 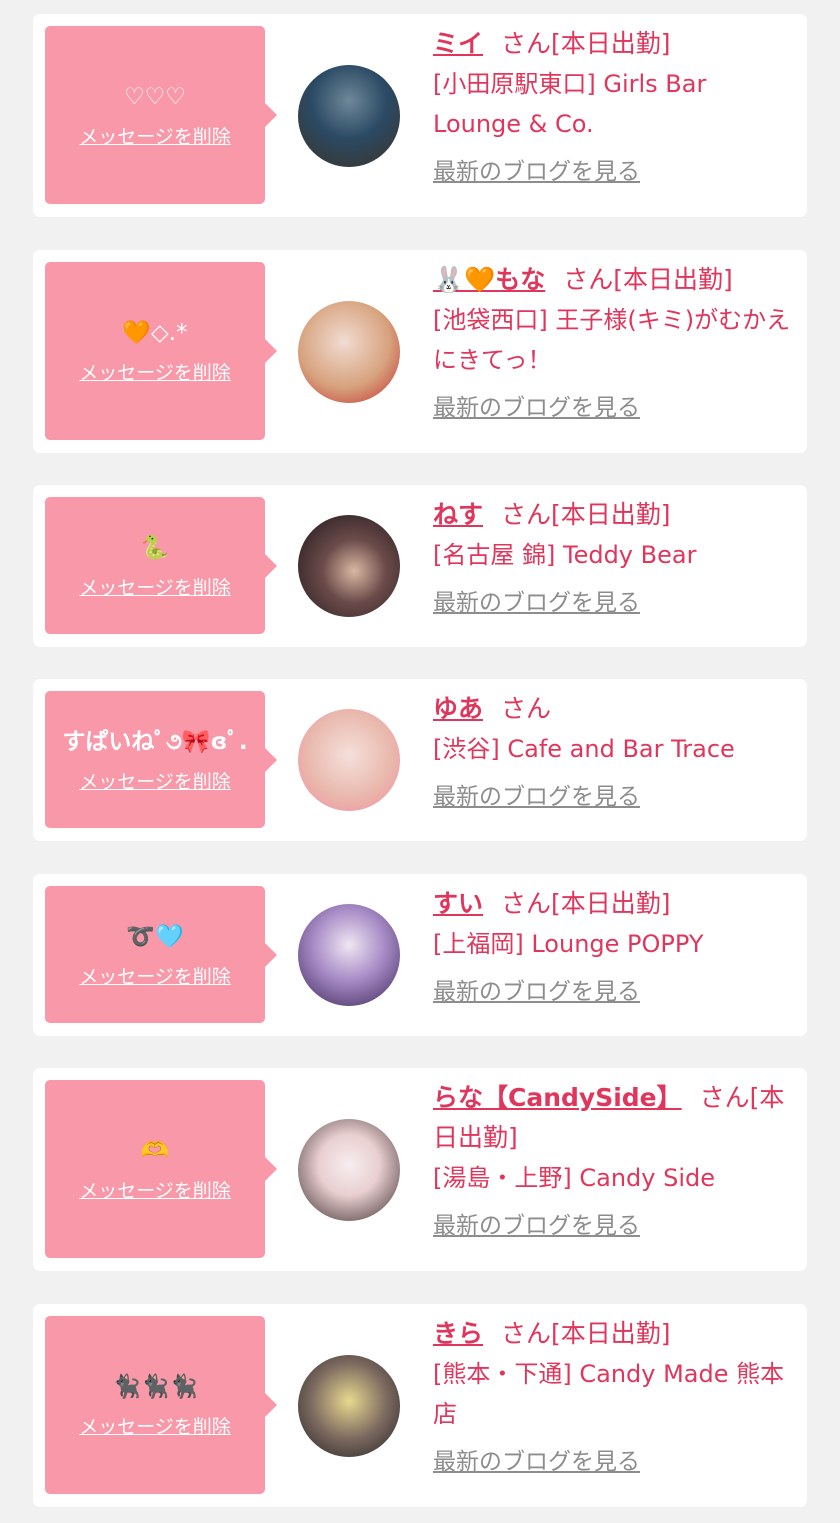 What do you see at coordinates (574, 1178) in the screenshot?
I see `shop-name: [湯島・上野] Candy Side` at bounding box center [574, 1178].